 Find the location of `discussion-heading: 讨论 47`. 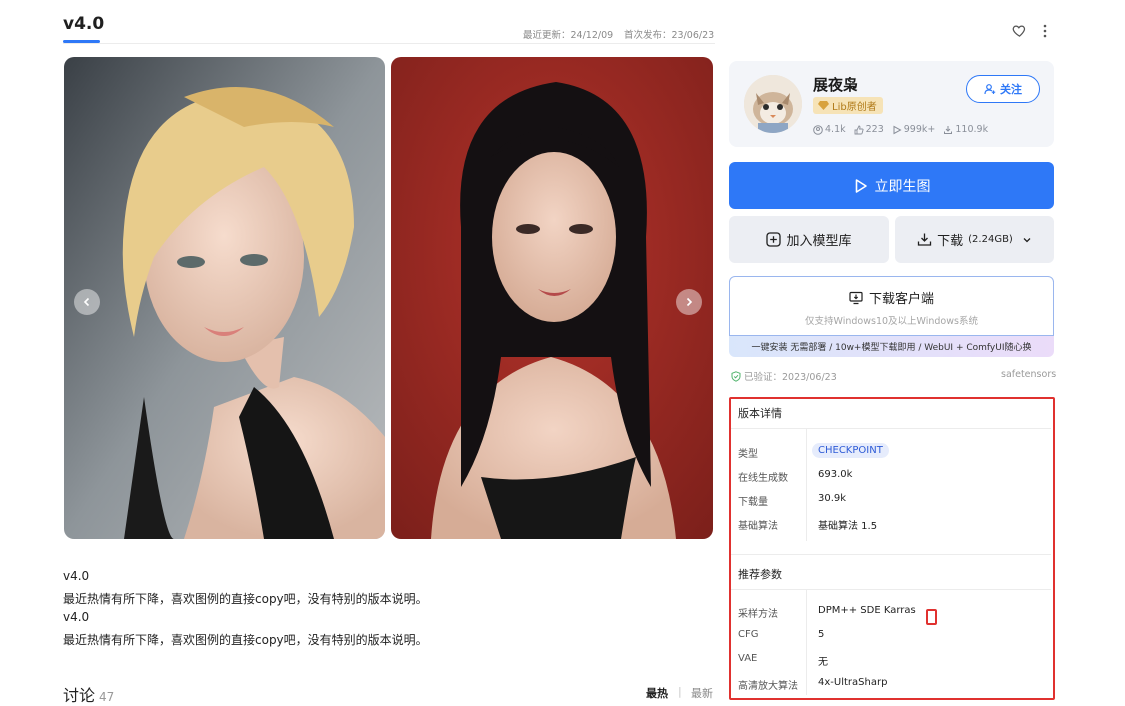

discussion-heading: 讨论 47 is located at coordinates (88, 694).